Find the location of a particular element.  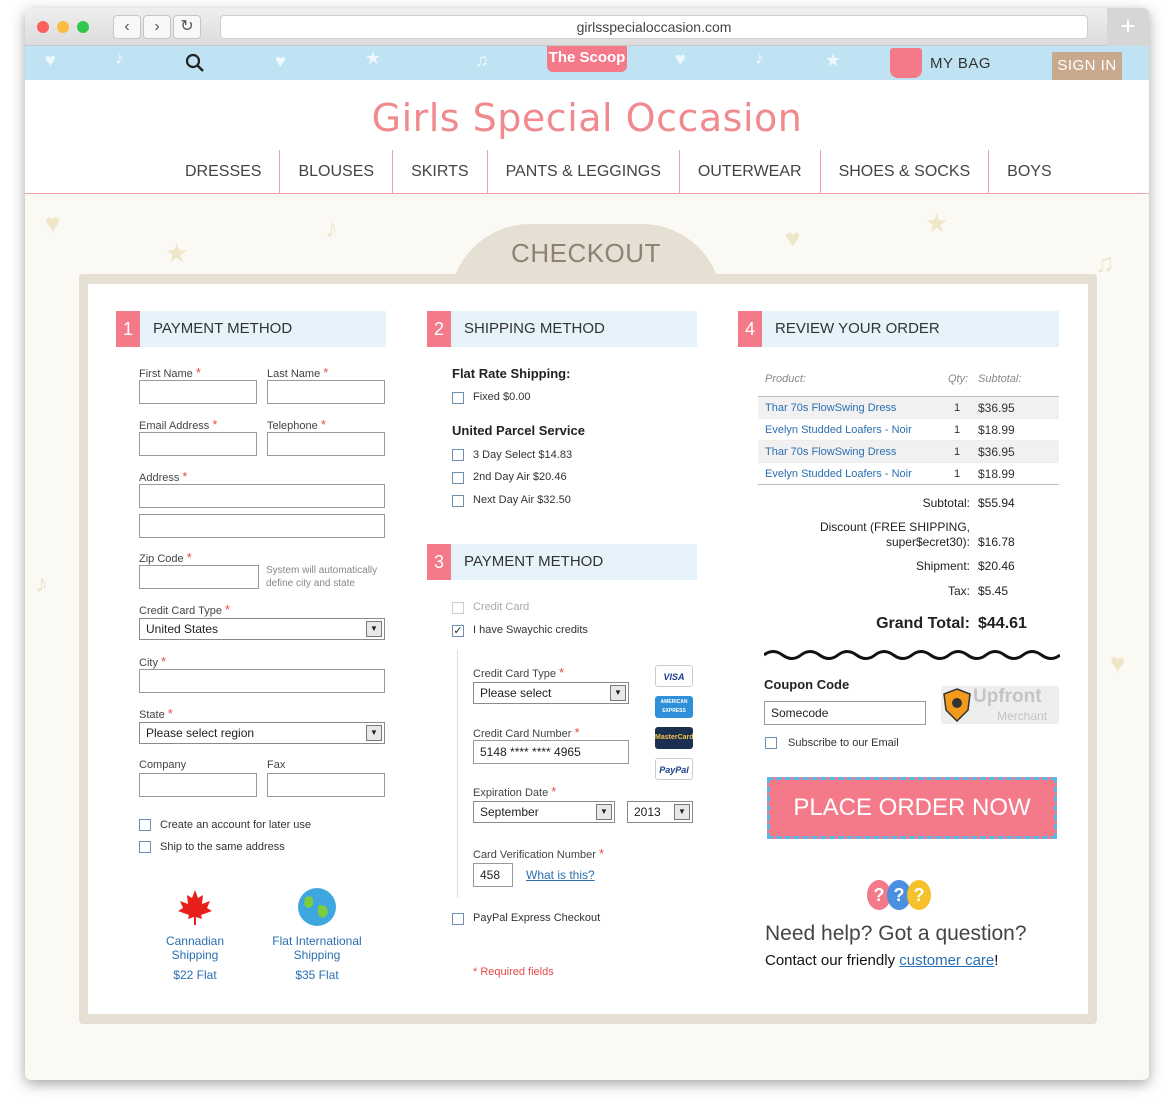

section-number: 3 is located at coordinates (439, 562).